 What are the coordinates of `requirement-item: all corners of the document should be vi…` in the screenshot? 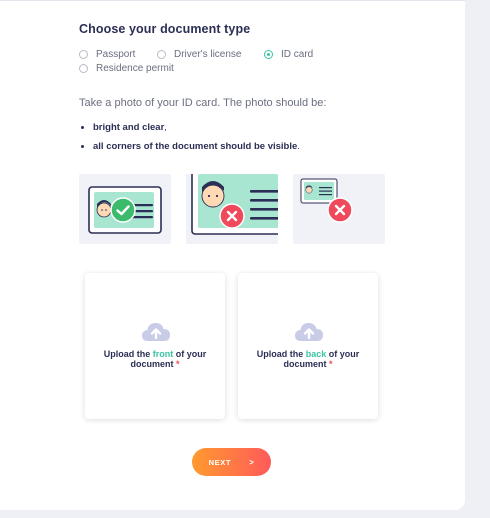 It's located at (190, 146).